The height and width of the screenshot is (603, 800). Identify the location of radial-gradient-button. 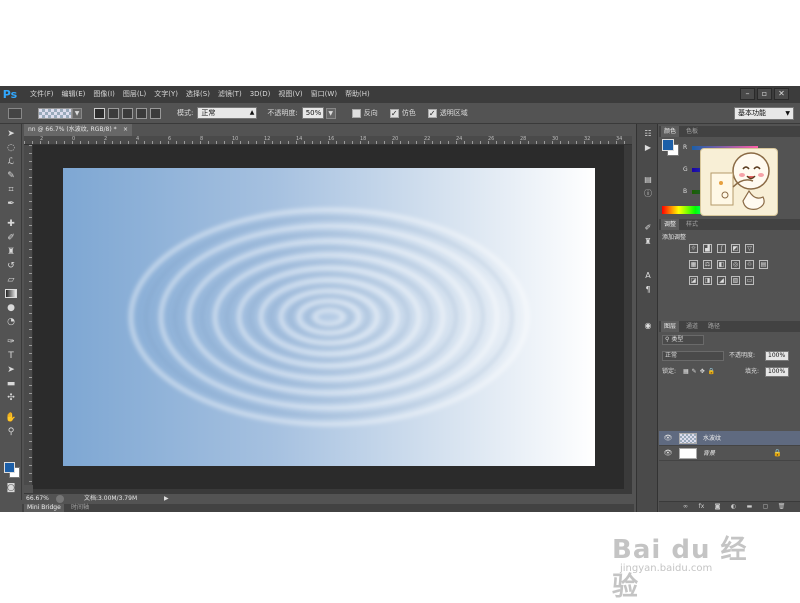
(113, 113).